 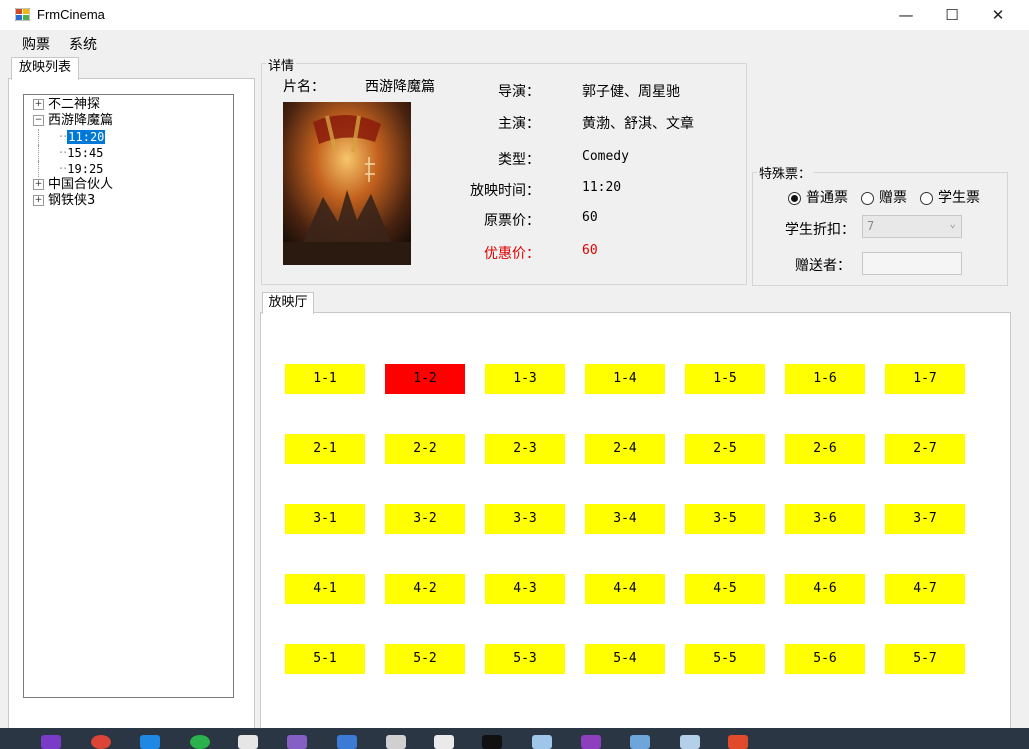 I want to click on seat-button: 1-4, so click(x=625, y=379).